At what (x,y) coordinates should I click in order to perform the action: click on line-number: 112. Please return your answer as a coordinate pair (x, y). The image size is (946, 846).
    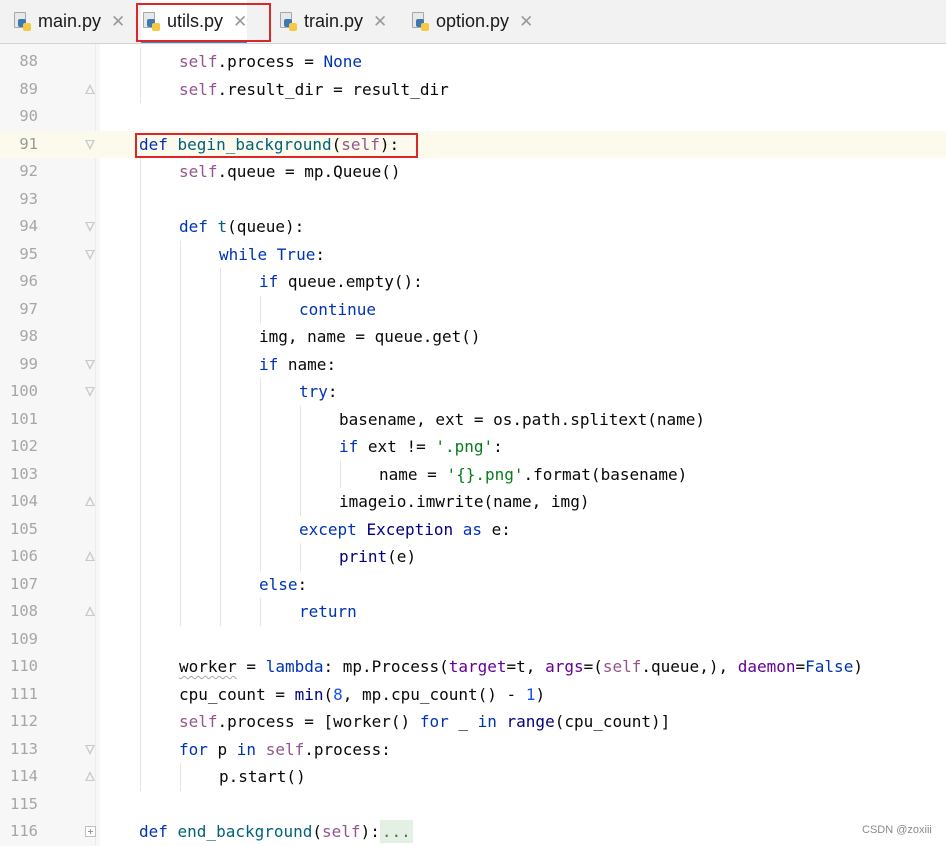
    Looking at the image, I should click on (24, 721).